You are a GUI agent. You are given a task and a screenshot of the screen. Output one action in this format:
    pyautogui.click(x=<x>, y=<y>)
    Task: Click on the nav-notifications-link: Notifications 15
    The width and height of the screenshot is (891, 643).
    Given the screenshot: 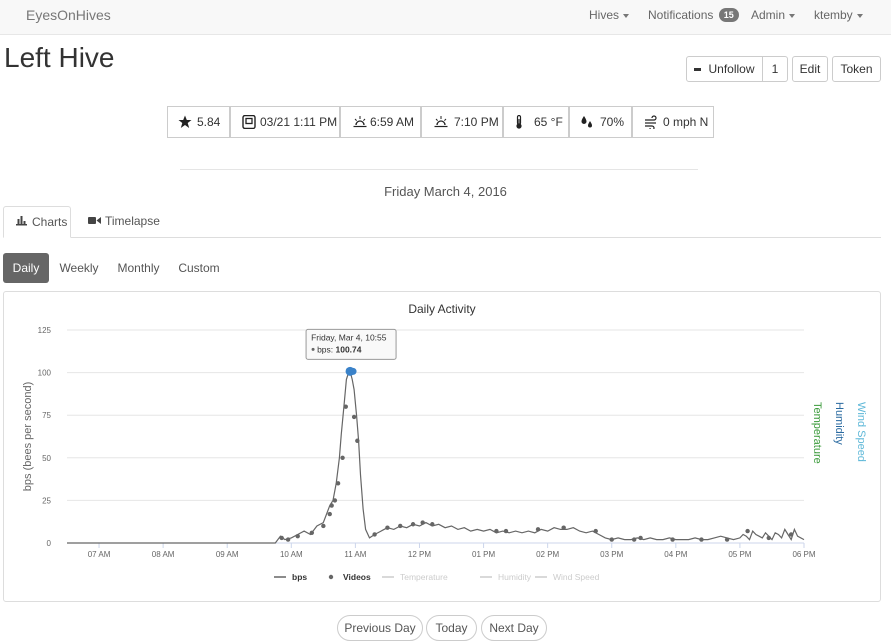 What is the action you would take?
    pyautogui.click(x=693, y=15)
    